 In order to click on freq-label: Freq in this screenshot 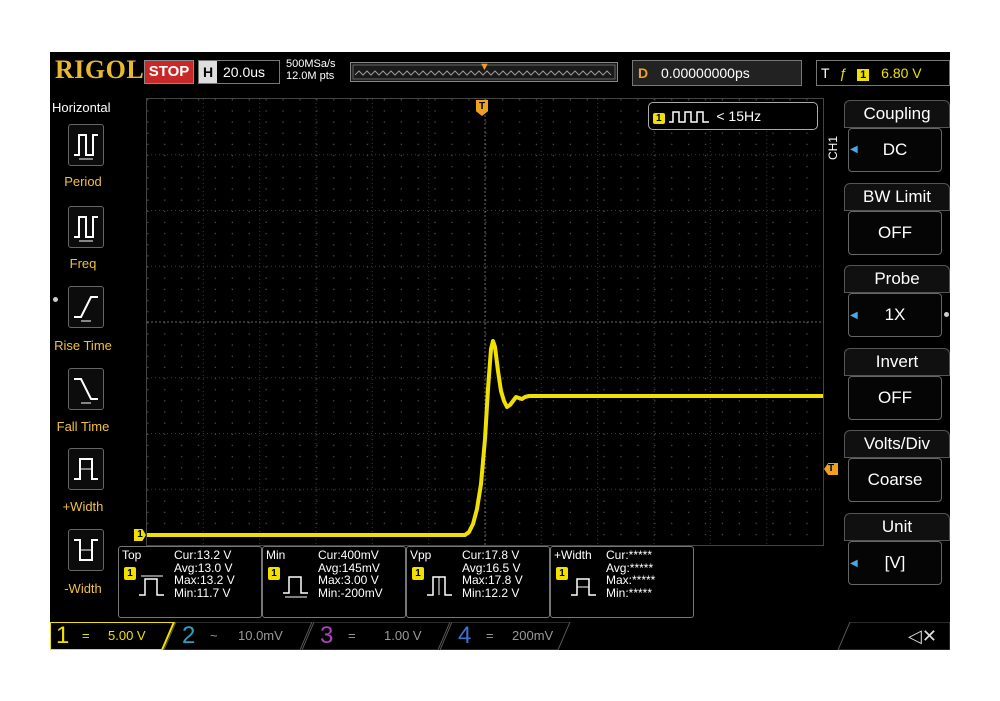, I will do `click(83, 263)`.